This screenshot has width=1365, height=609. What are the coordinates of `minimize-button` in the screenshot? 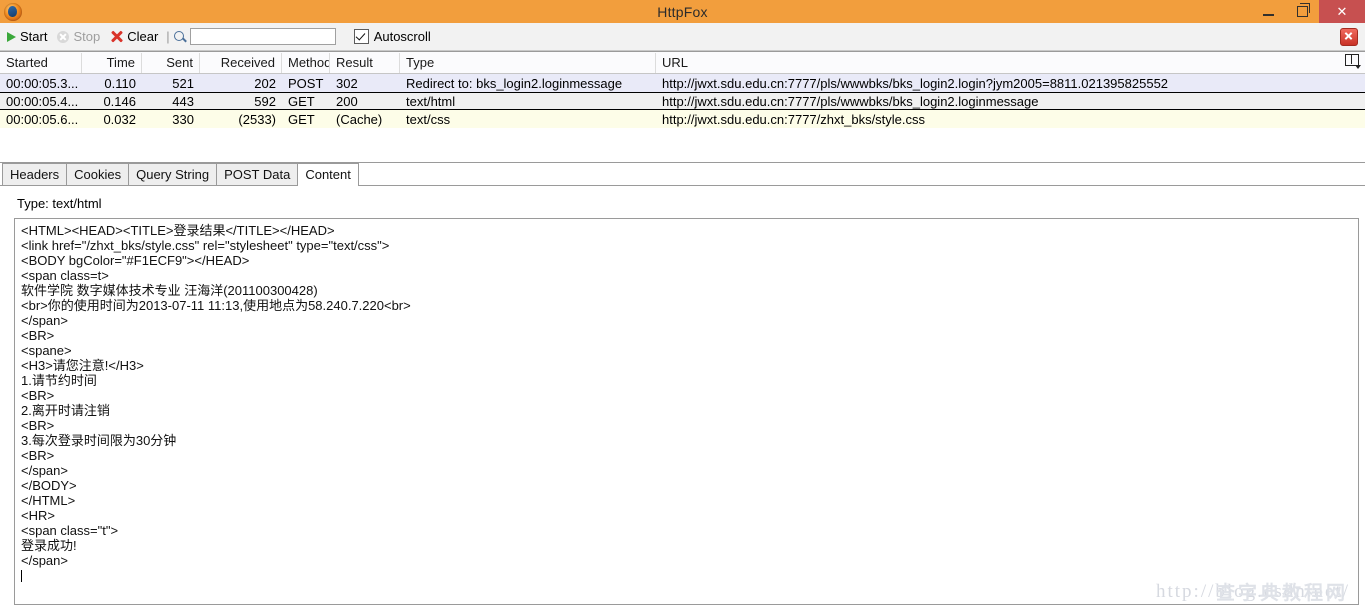 It's located at (1268, 11).